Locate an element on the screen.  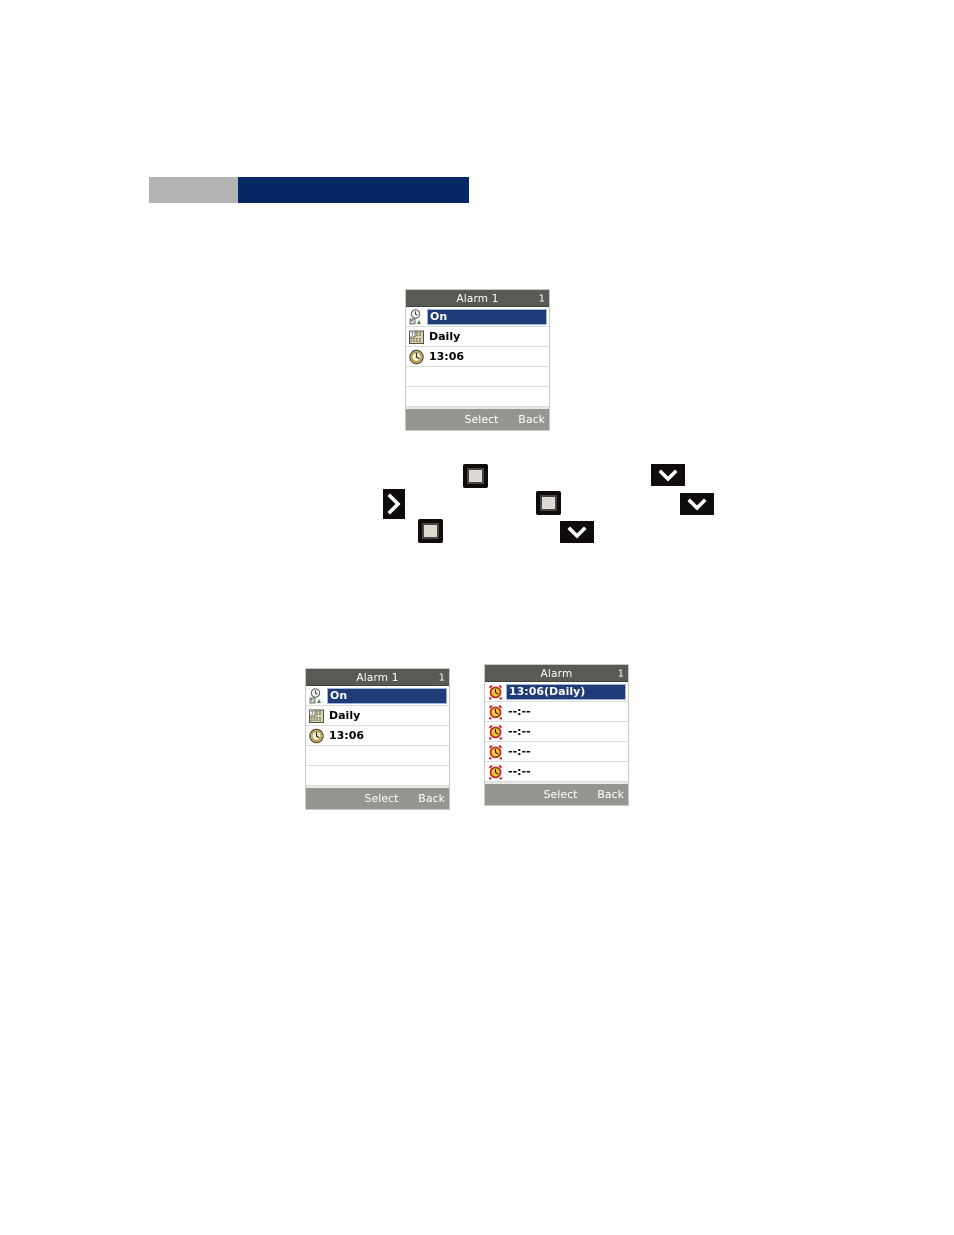
arrow-right-key is located at coordinates (394, 504).